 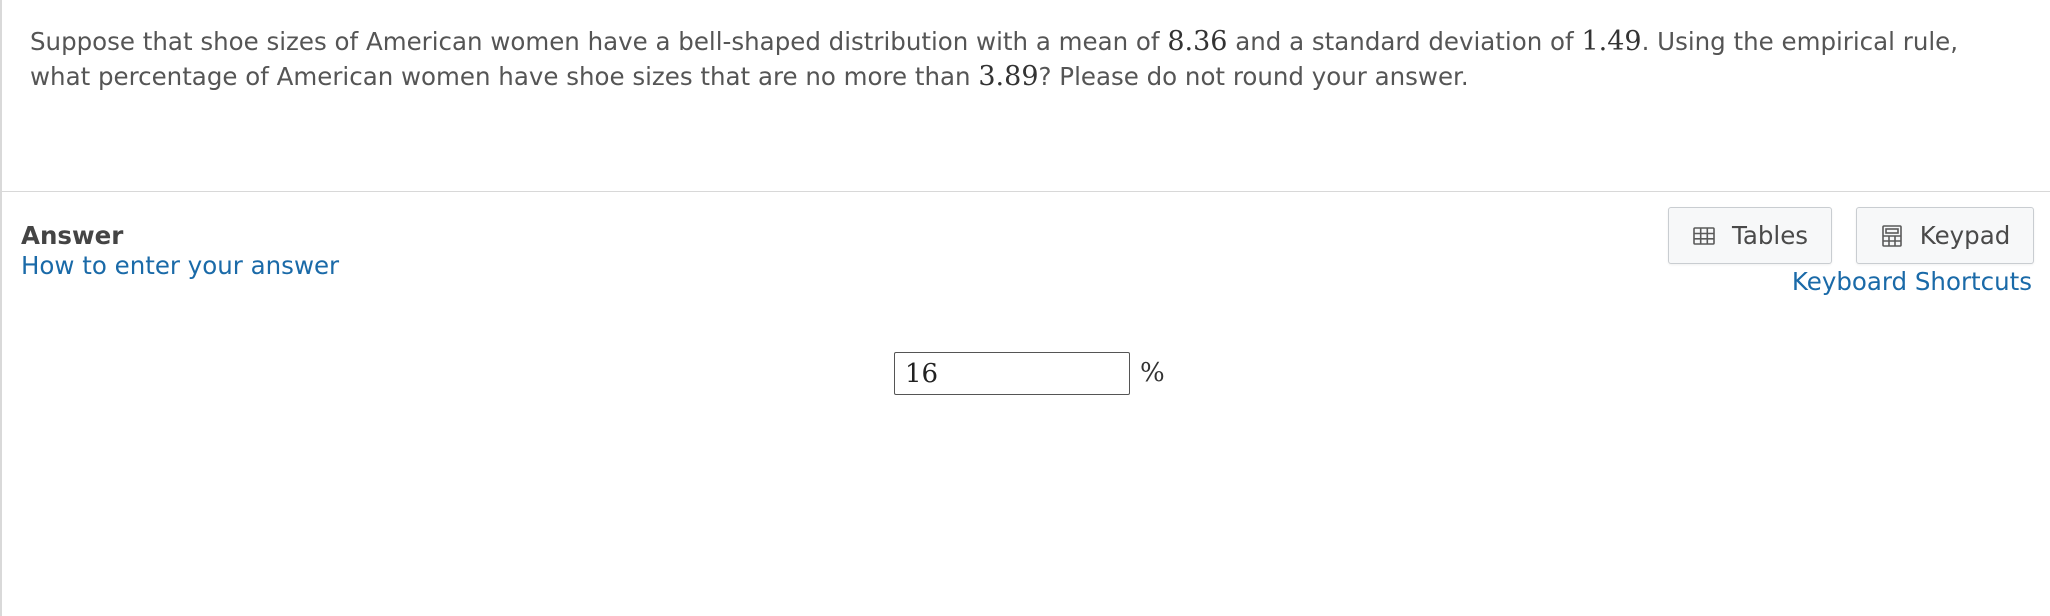 I want to click on keypad-button-label: Keypad, so click(x=1965, y=235).